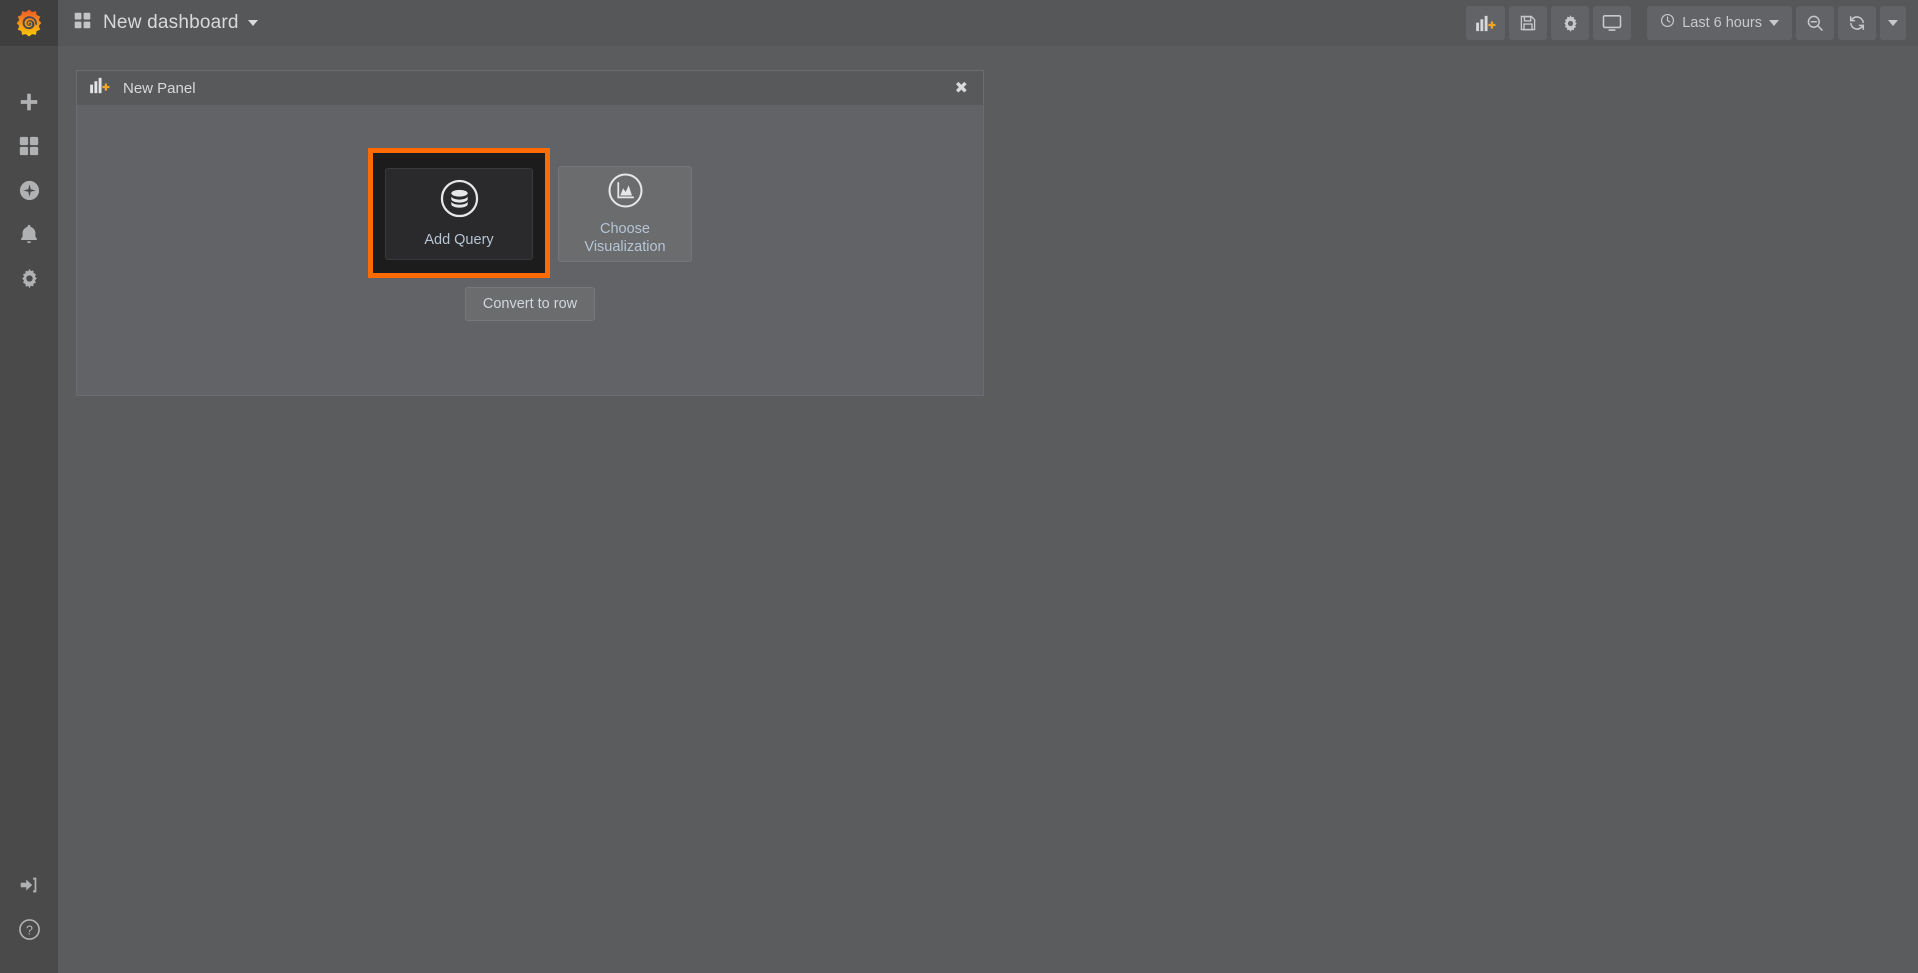  Describe the element at coordinates (29, 486) in the screenshot. I see `sidebar: ?` at that location.